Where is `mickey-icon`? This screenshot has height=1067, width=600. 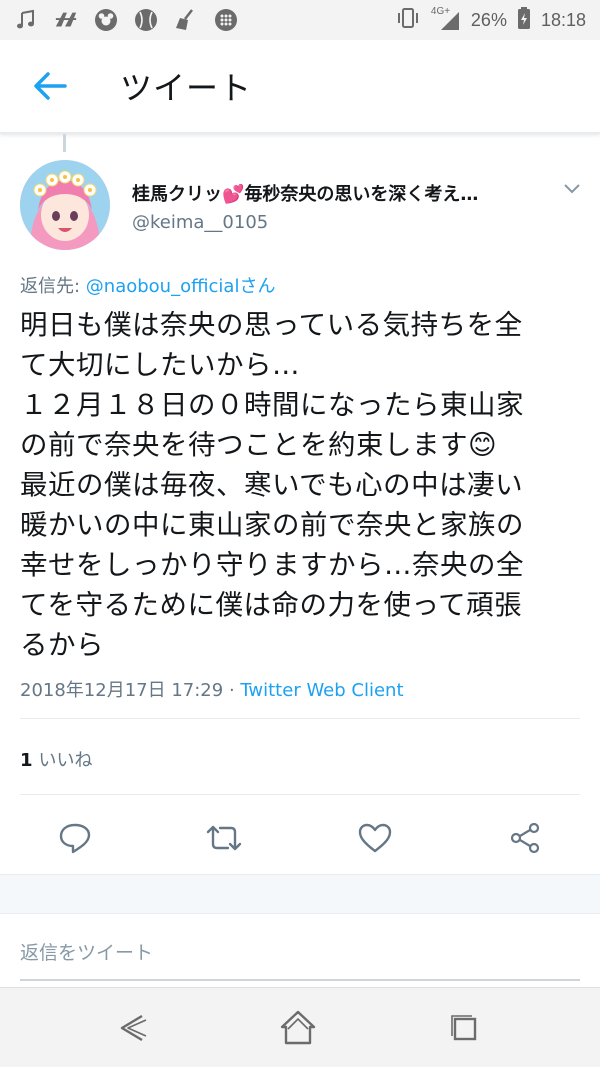 mickey-icon is located at coordinates (106, 20).